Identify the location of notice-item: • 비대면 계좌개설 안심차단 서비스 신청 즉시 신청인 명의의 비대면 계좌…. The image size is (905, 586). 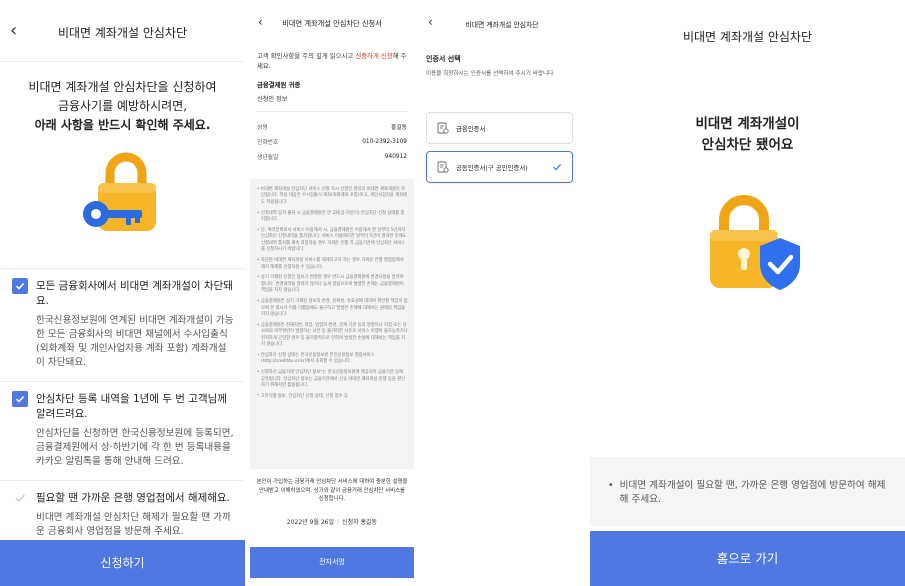
(332, 196).